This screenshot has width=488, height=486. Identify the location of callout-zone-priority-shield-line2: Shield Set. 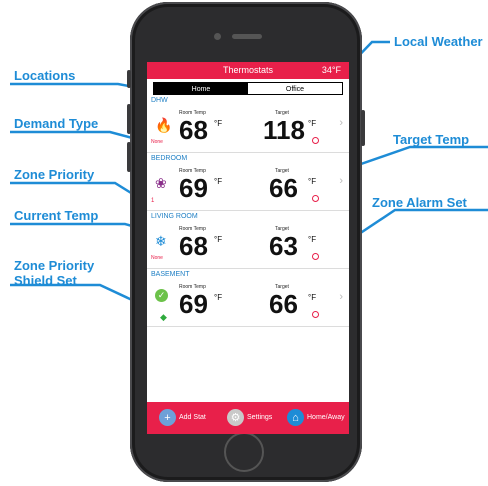
(45, 280).